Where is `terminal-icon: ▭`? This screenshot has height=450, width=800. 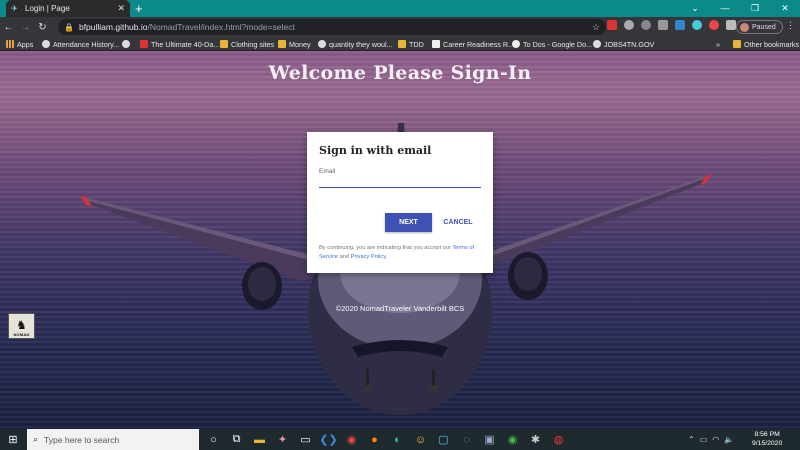
terminal-icon: ▭ is located at coordinates (305, 439).